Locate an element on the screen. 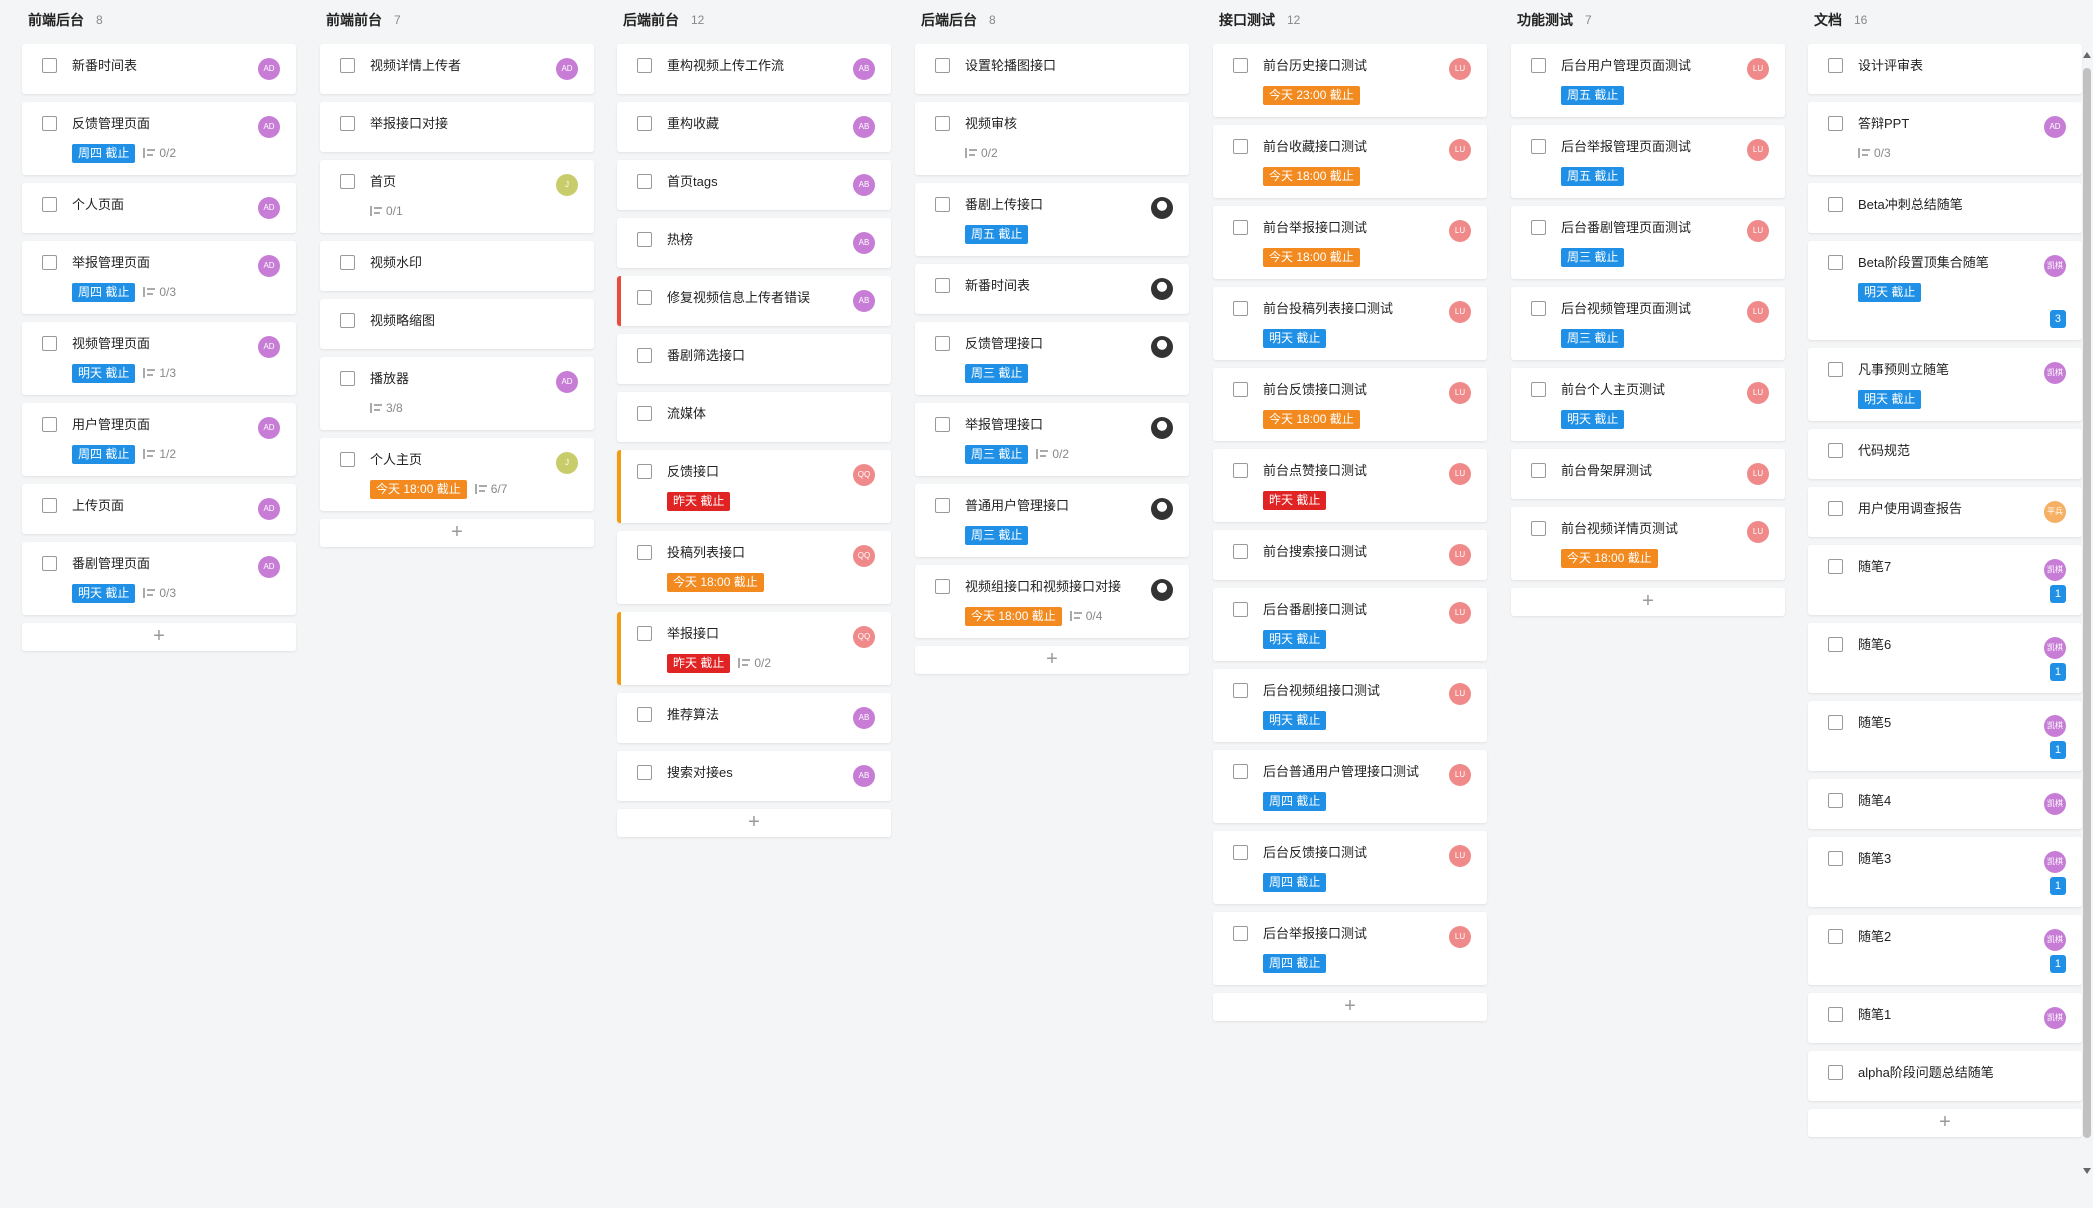  task-card: 首页tags AB is located at coordinates (754, 185).